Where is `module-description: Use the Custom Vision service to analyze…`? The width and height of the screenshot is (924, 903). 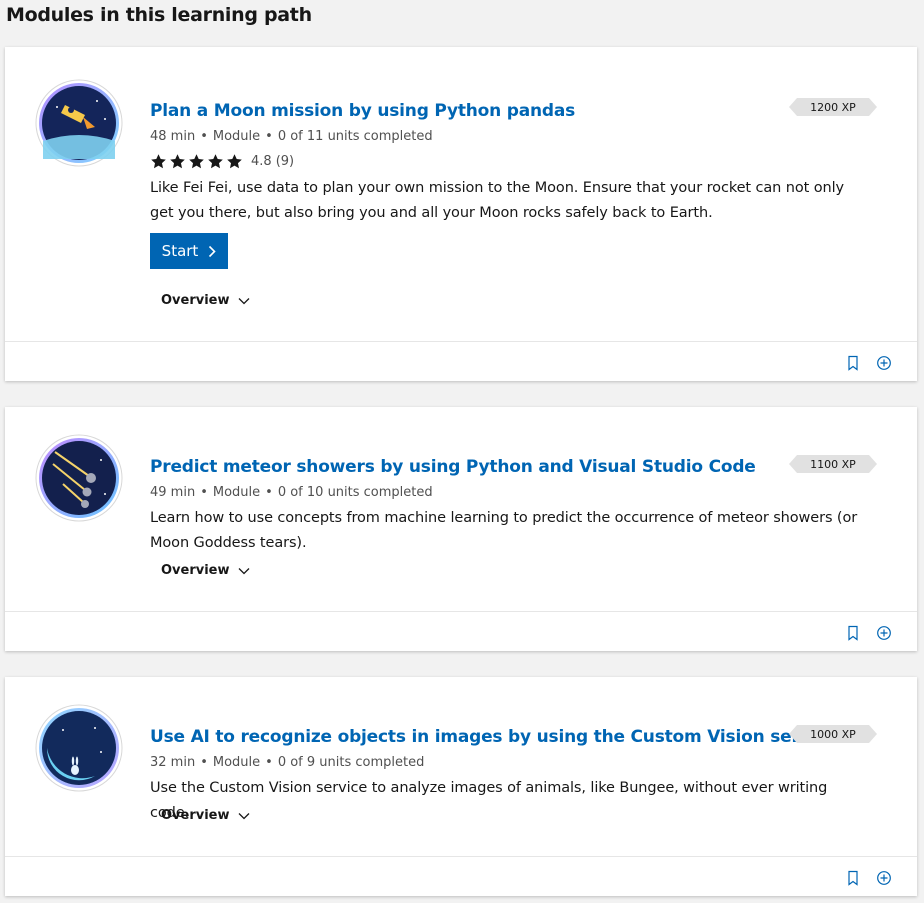
module-description: Use the Custom Vision service to analyze… is located at coordinates (489, 800).